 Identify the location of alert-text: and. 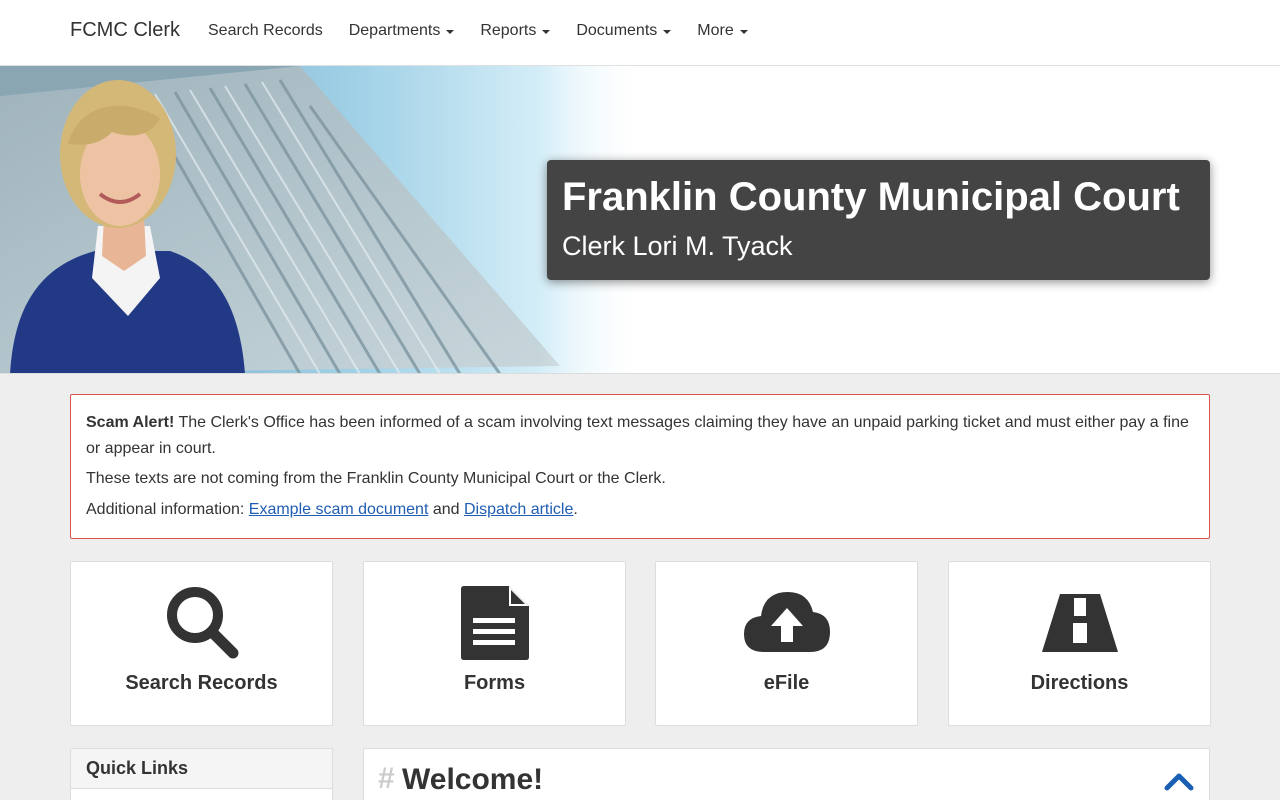
(446, 509).